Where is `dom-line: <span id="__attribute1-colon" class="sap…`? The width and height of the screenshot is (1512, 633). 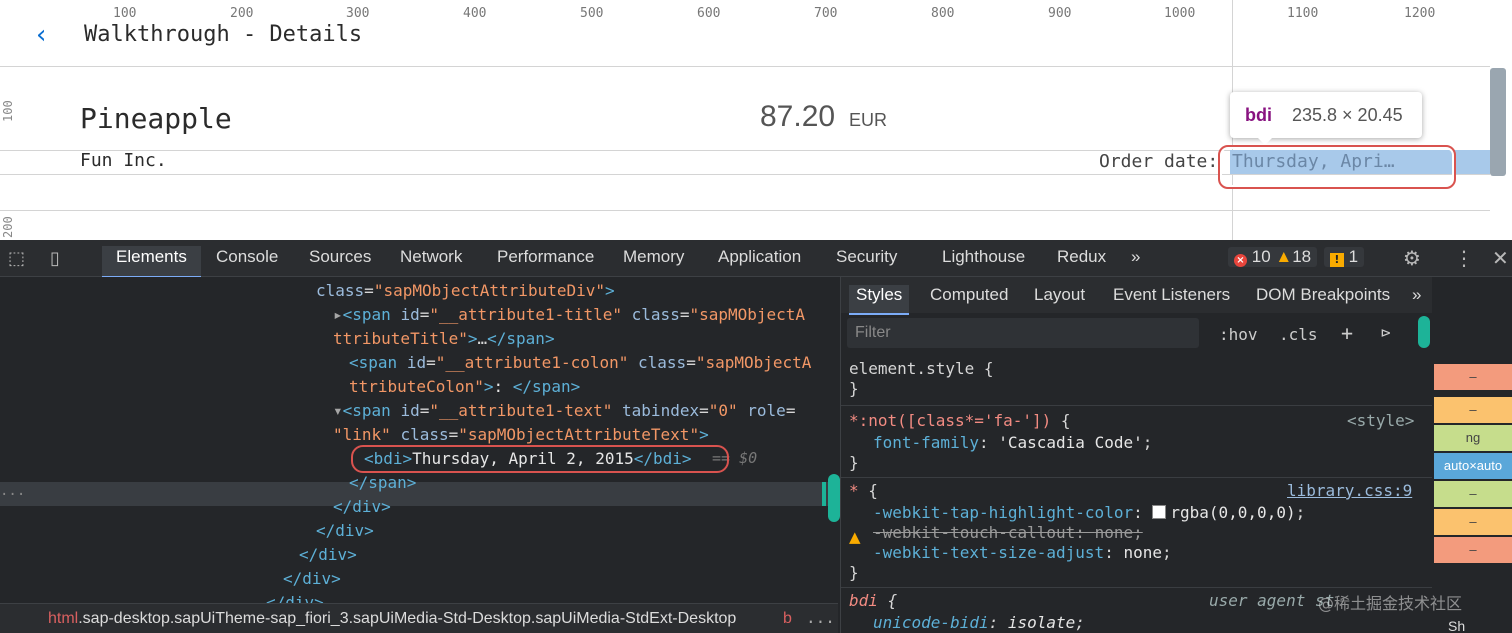
dom-line: <span id="__attribute1-colon" class="sap… is located at coordinates (580, 363).